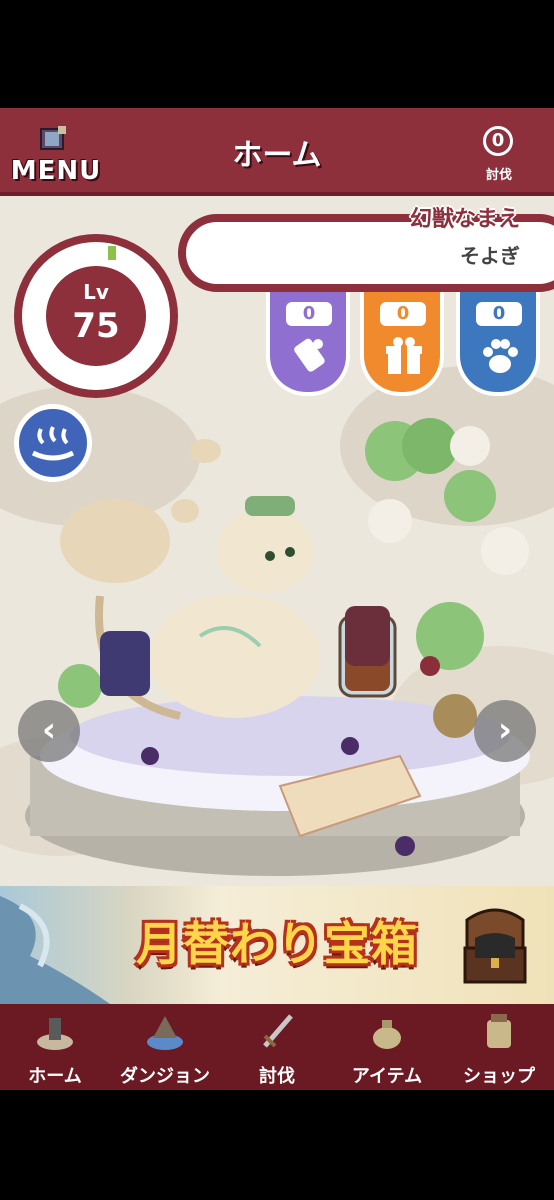 The image size is (554, 1200). What do you see at coordinates (499, 1076) in the screenshot?
I see `nav-label-shop: ショップ` at bounding box center [499, 1076].